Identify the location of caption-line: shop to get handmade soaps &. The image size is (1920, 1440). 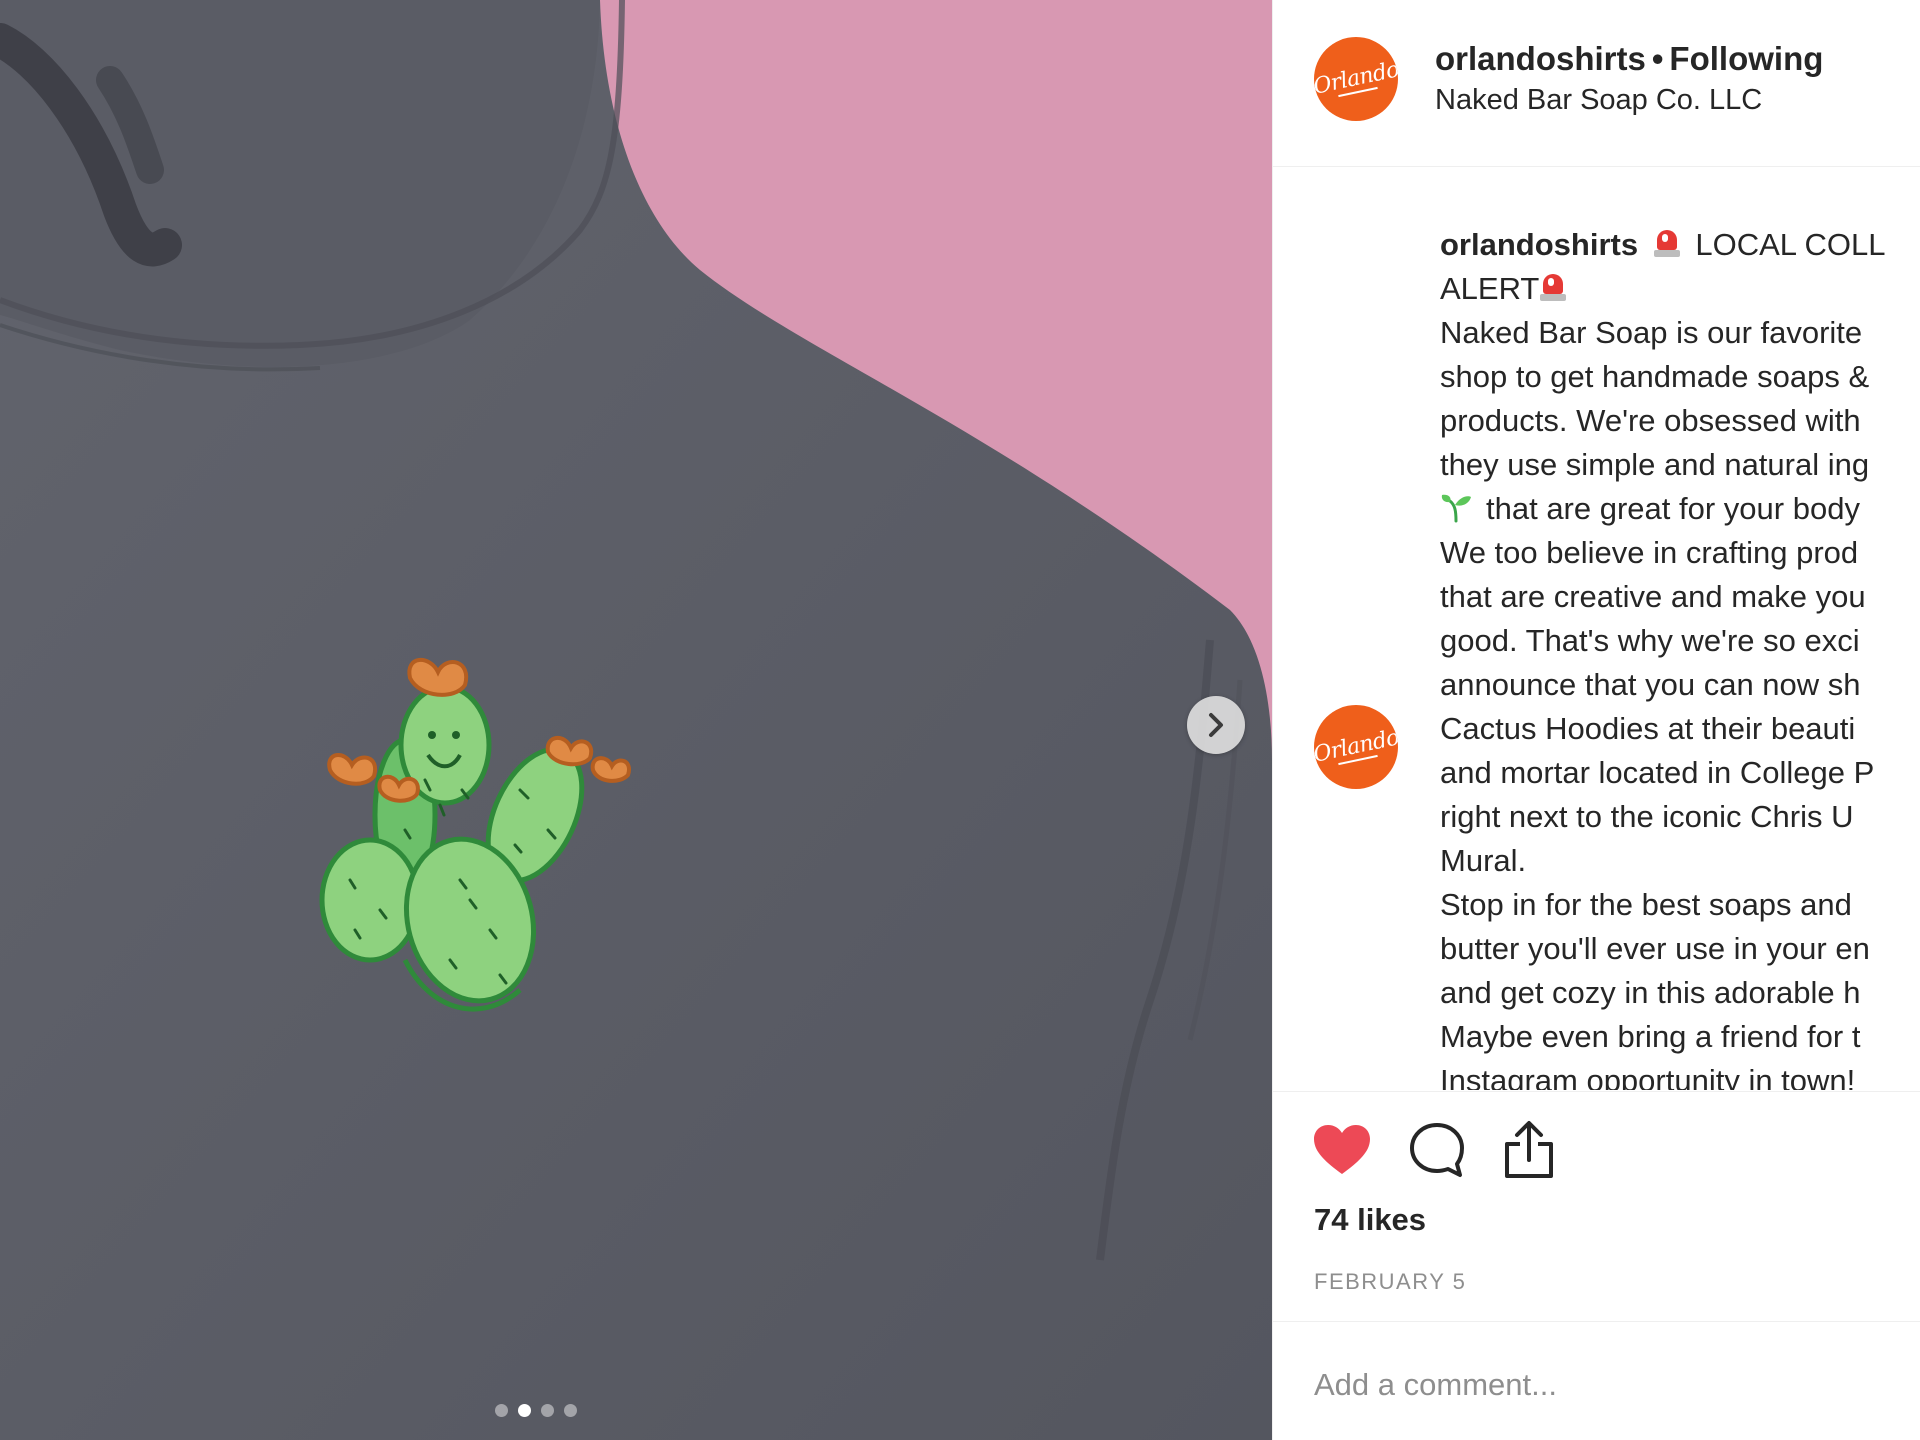
(1655, 376).